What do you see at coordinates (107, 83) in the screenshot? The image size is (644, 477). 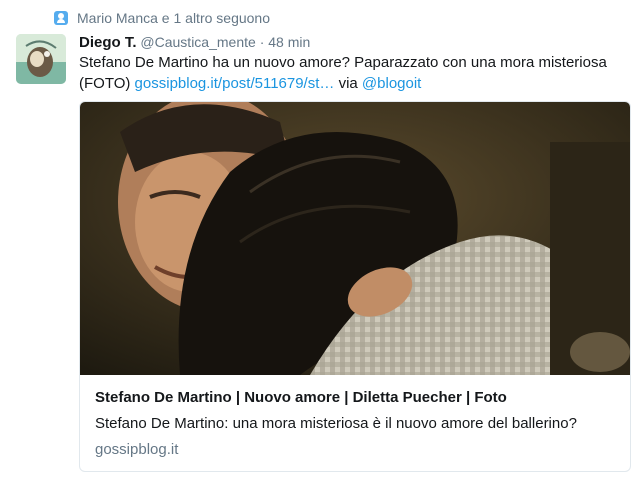 I see `tweet-text-prefix: (FOTO)` at bounding box center [107, 83].